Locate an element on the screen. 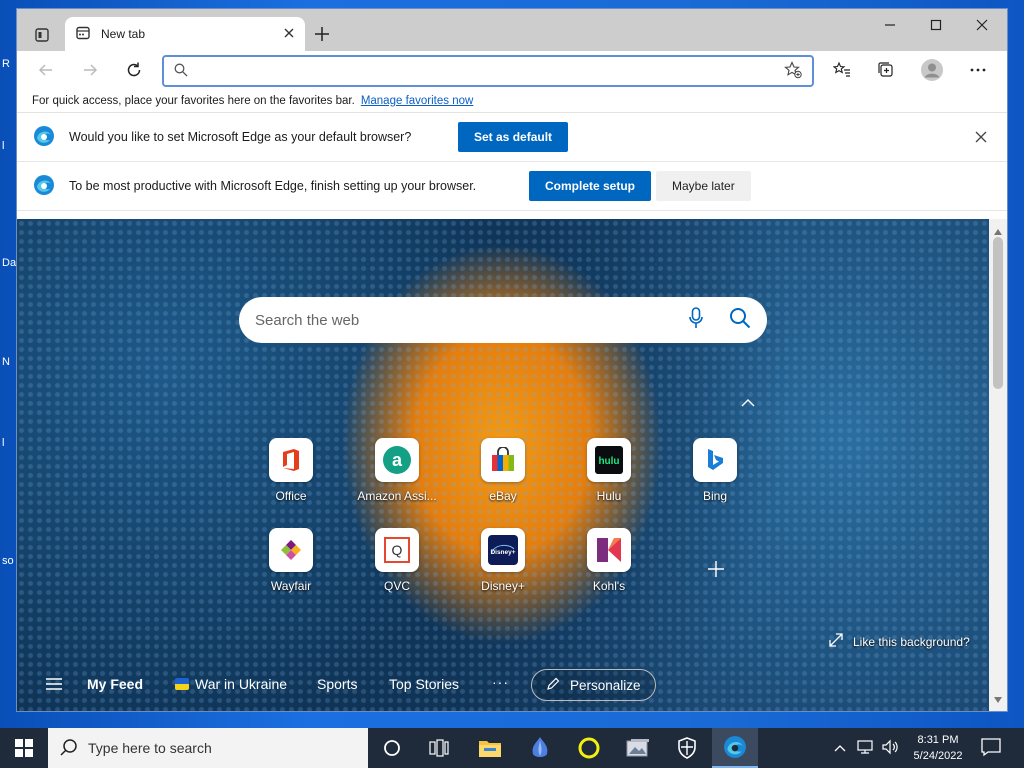  clock-date: 5/24/2022 is located at coordinates (938, 756).